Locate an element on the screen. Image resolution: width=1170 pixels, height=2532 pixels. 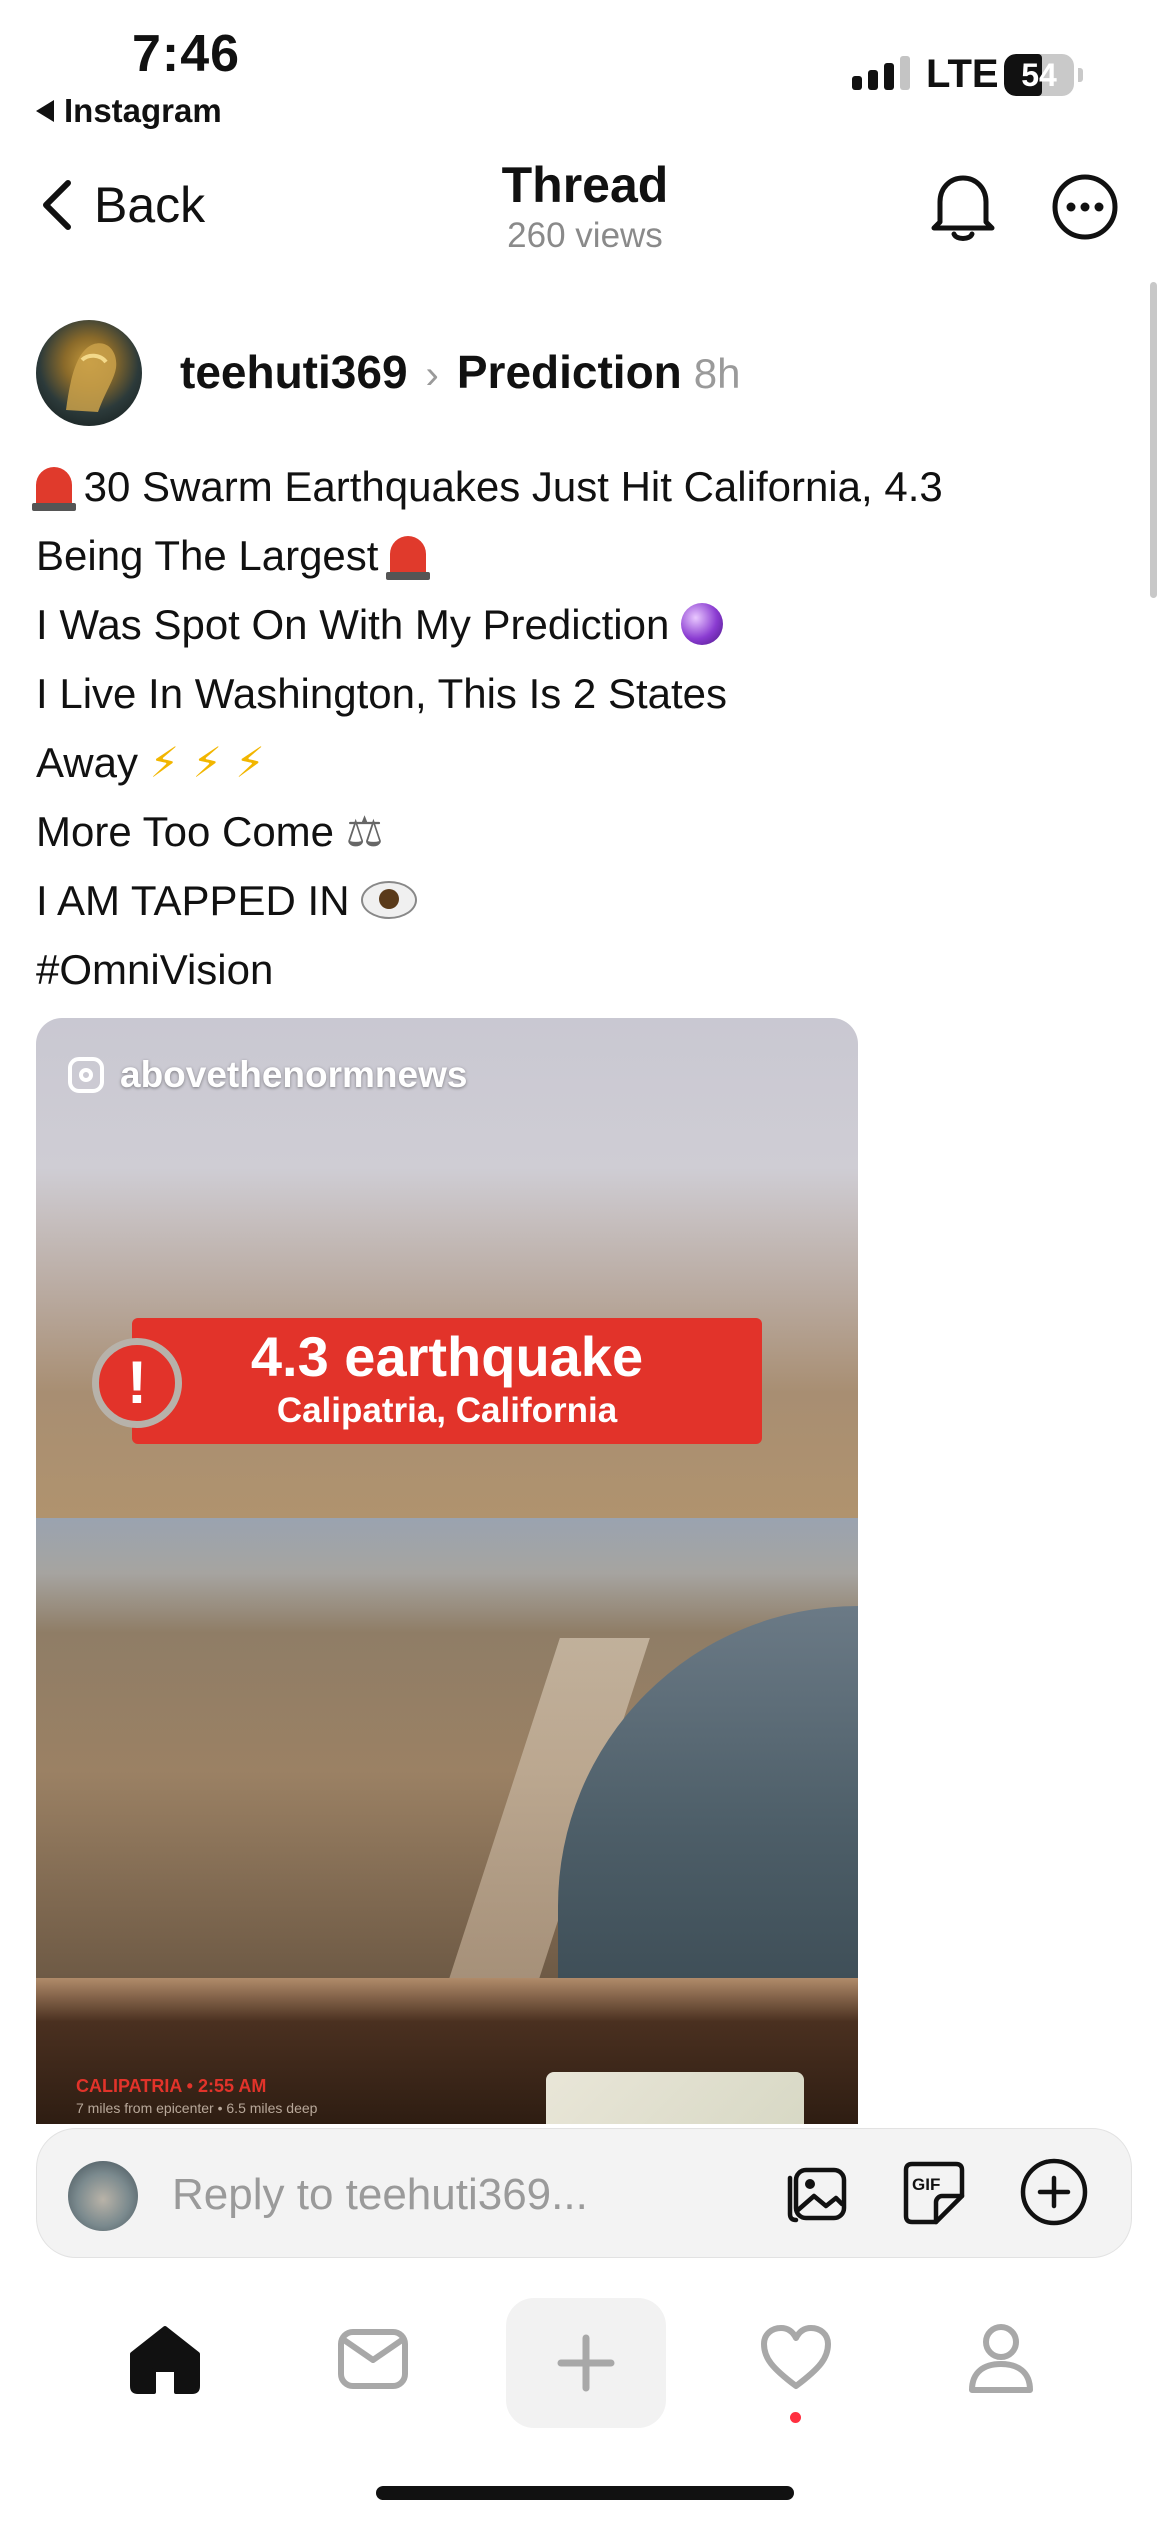
post-line: Being The Largest is located at coordinates (581, 555).